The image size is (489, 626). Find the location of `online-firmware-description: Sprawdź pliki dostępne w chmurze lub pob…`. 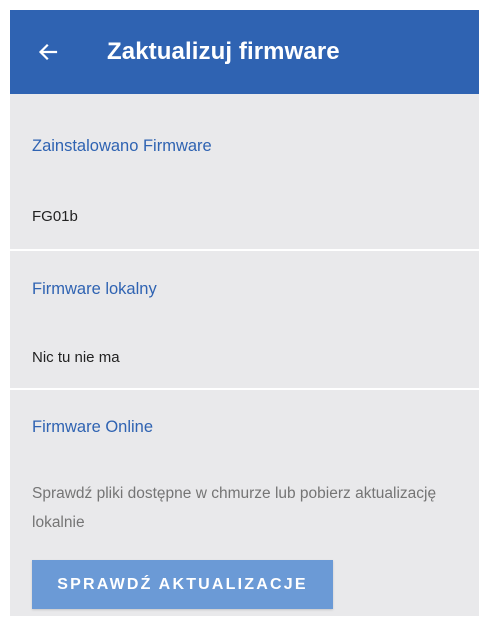

online-firmware-description: Sprawdź pliki dostępne w chmurze lub pob… is located at coordinates (234, 508).